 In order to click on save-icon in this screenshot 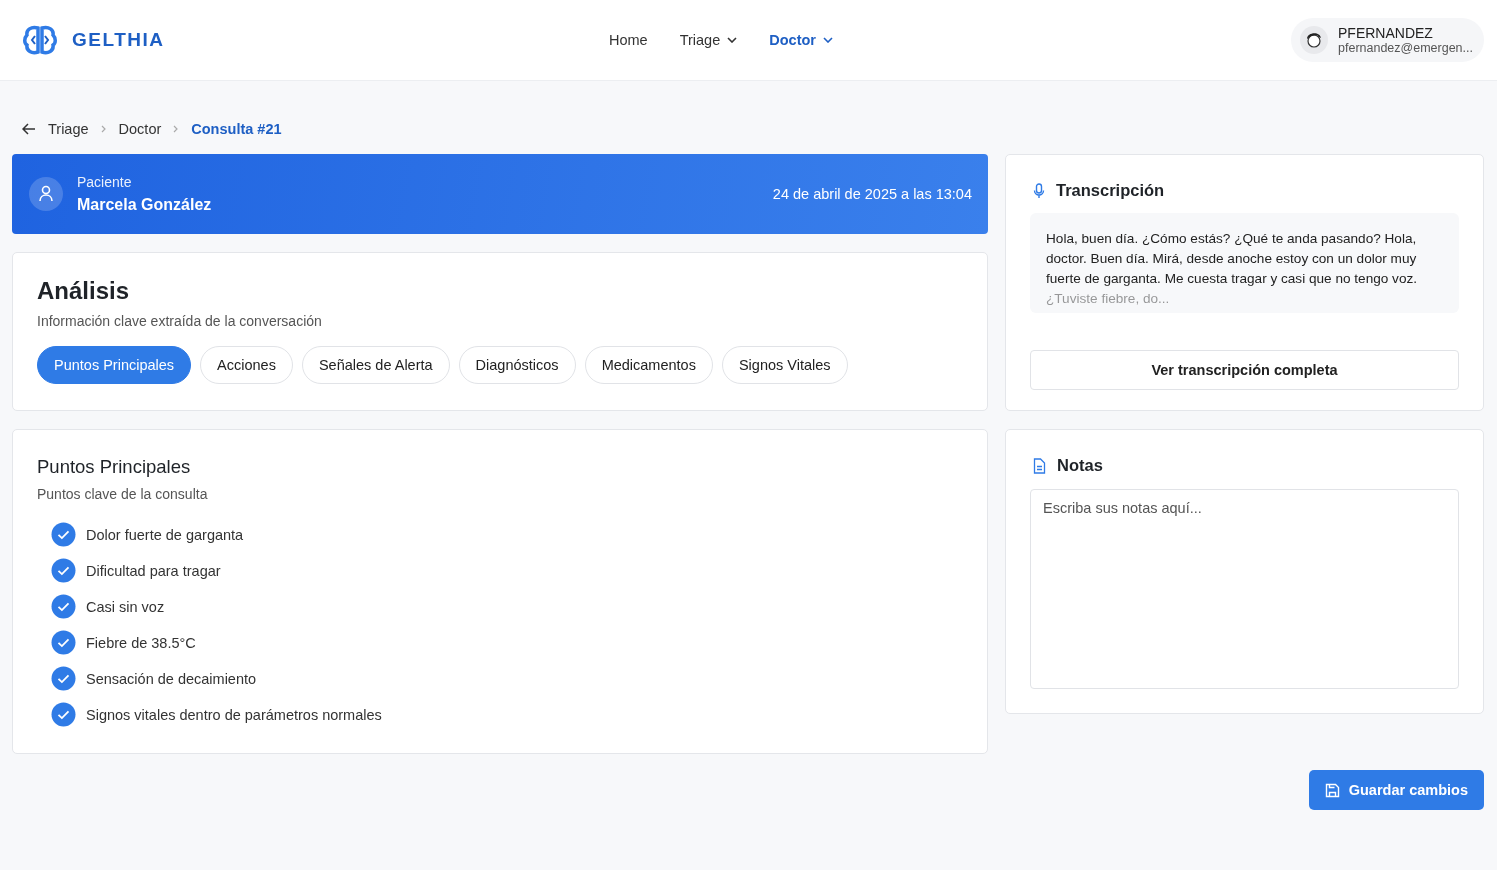, I will do `click(1332, 790)`.